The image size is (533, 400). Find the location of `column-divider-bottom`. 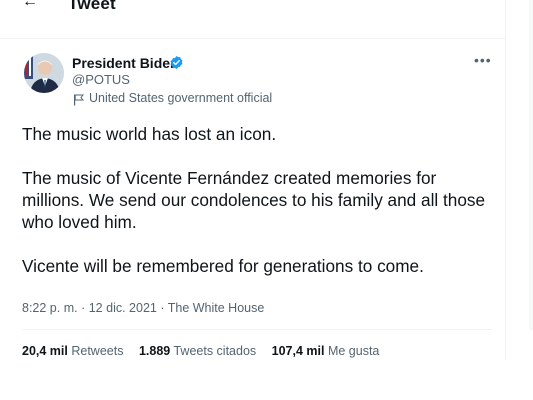

column-divider-bottom is located at coordinates (505, 345).